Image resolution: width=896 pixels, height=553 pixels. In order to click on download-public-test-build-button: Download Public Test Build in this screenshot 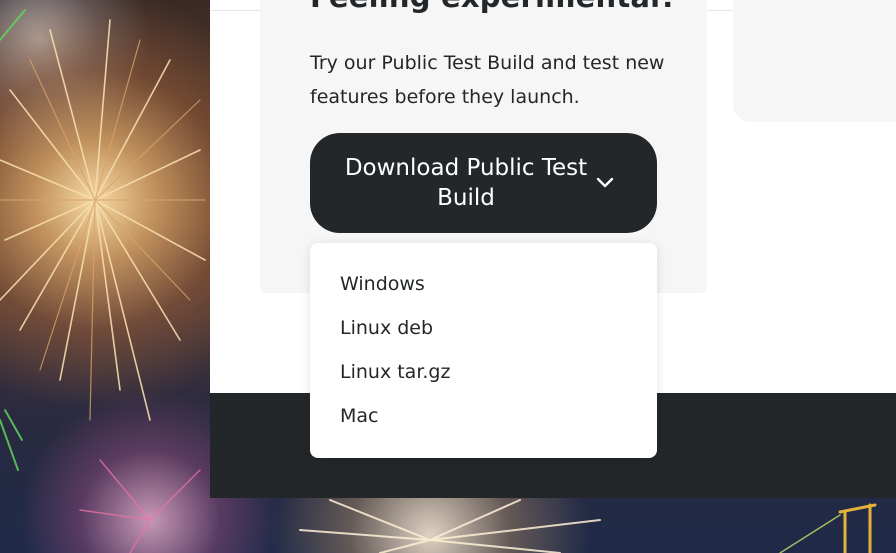, I will do `click(483, 183)`.